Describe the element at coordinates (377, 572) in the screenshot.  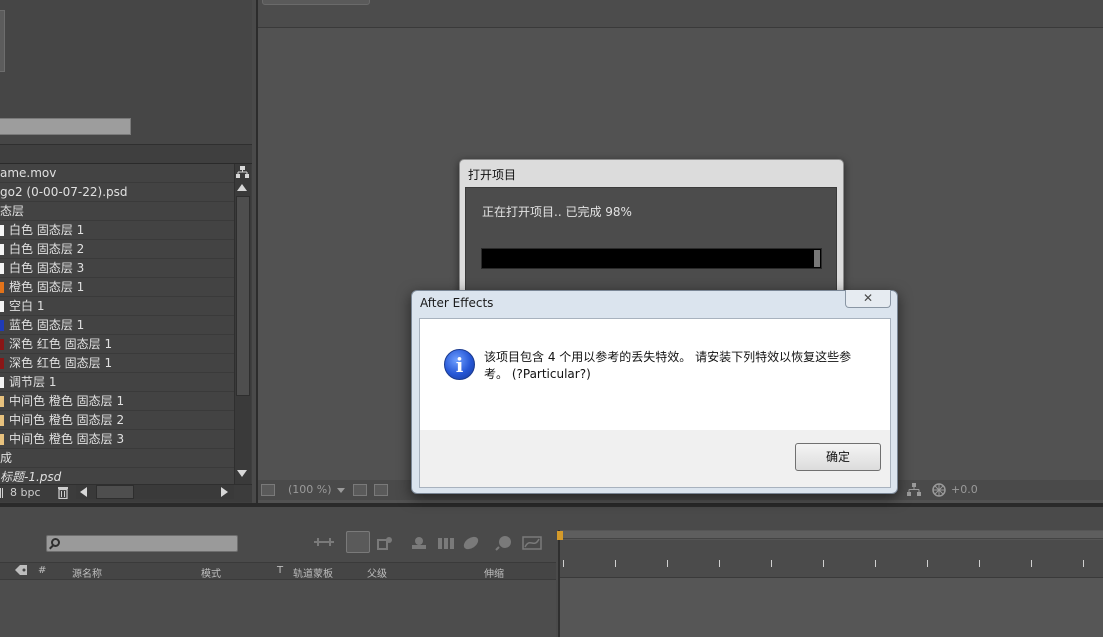
I see `column-parent: 父级` at that location.